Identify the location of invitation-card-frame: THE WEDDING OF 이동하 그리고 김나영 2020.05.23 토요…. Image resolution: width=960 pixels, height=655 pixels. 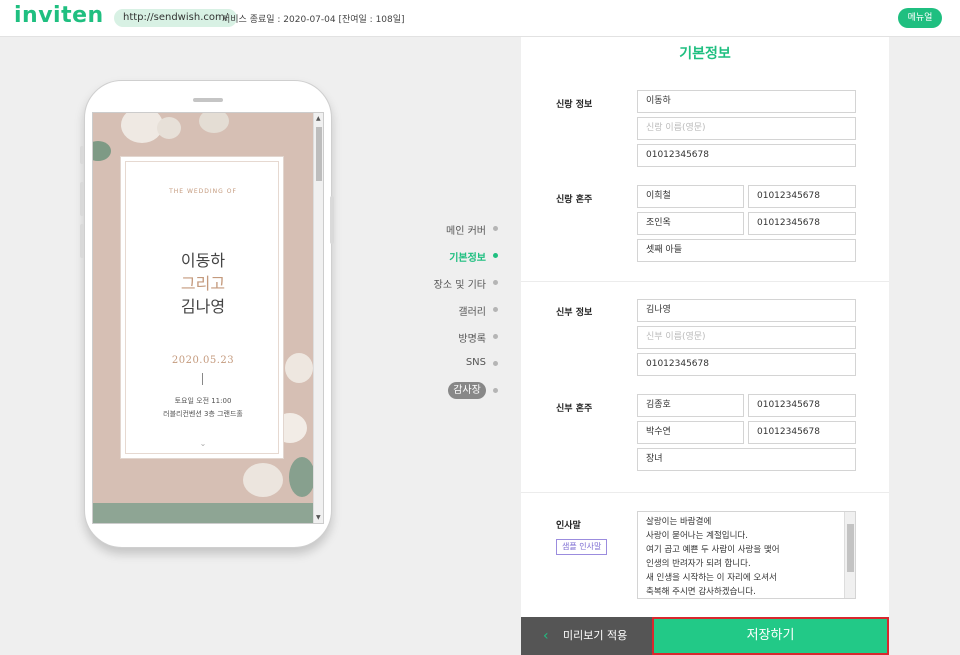
(202, 307).